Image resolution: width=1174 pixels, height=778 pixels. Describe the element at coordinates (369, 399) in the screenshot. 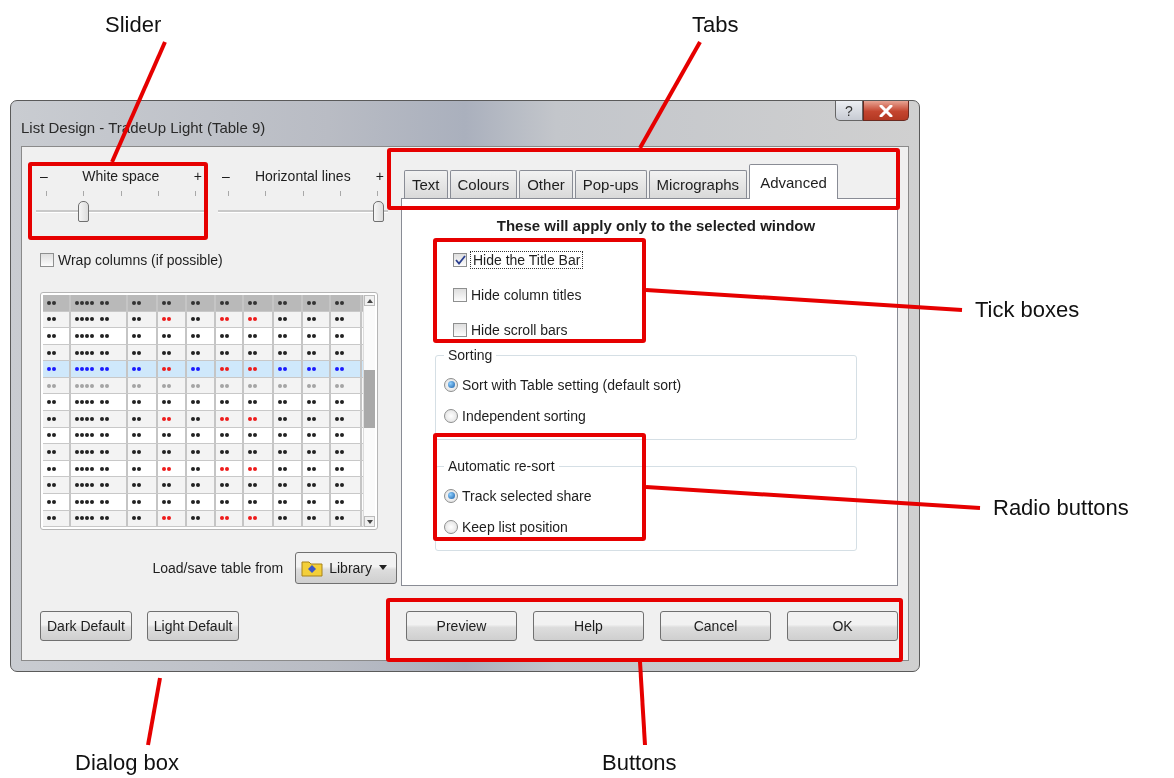

I see `scroll-thumb` at that location.